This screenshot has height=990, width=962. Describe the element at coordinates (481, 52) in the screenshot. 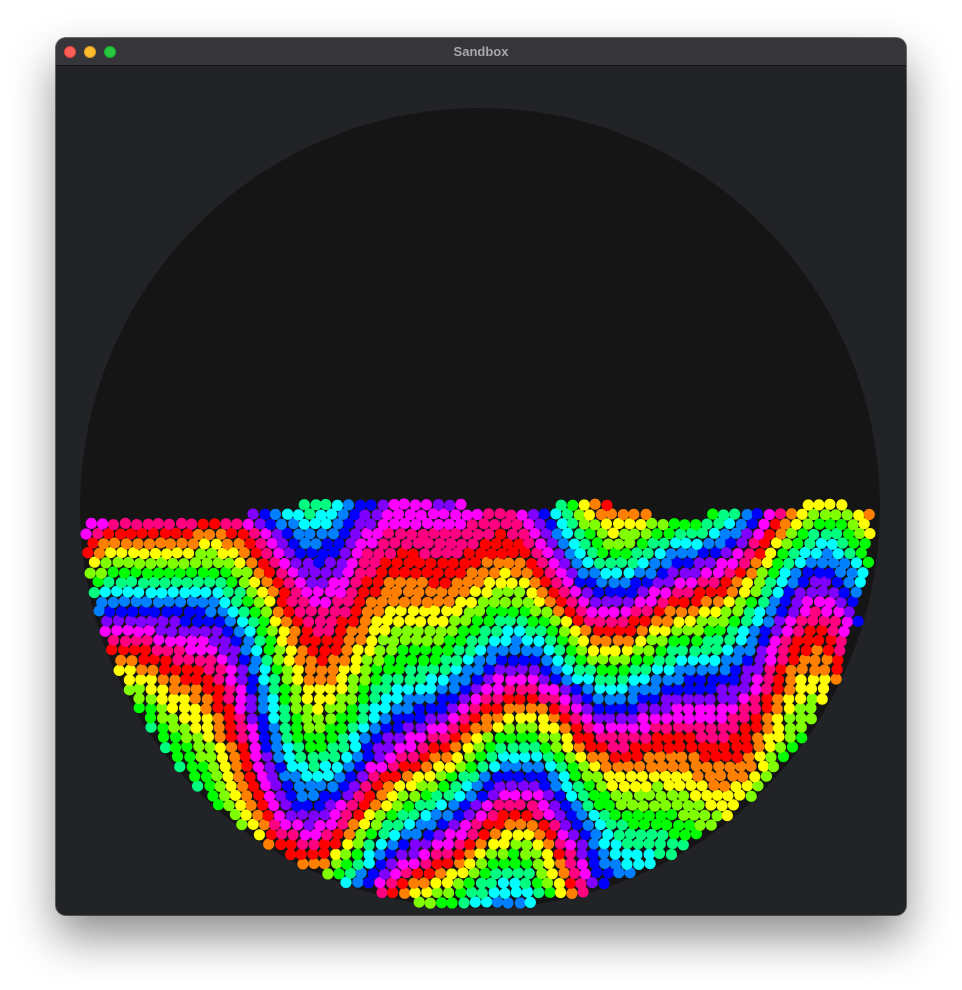

I see `title-bar: Sandbox` at that location.